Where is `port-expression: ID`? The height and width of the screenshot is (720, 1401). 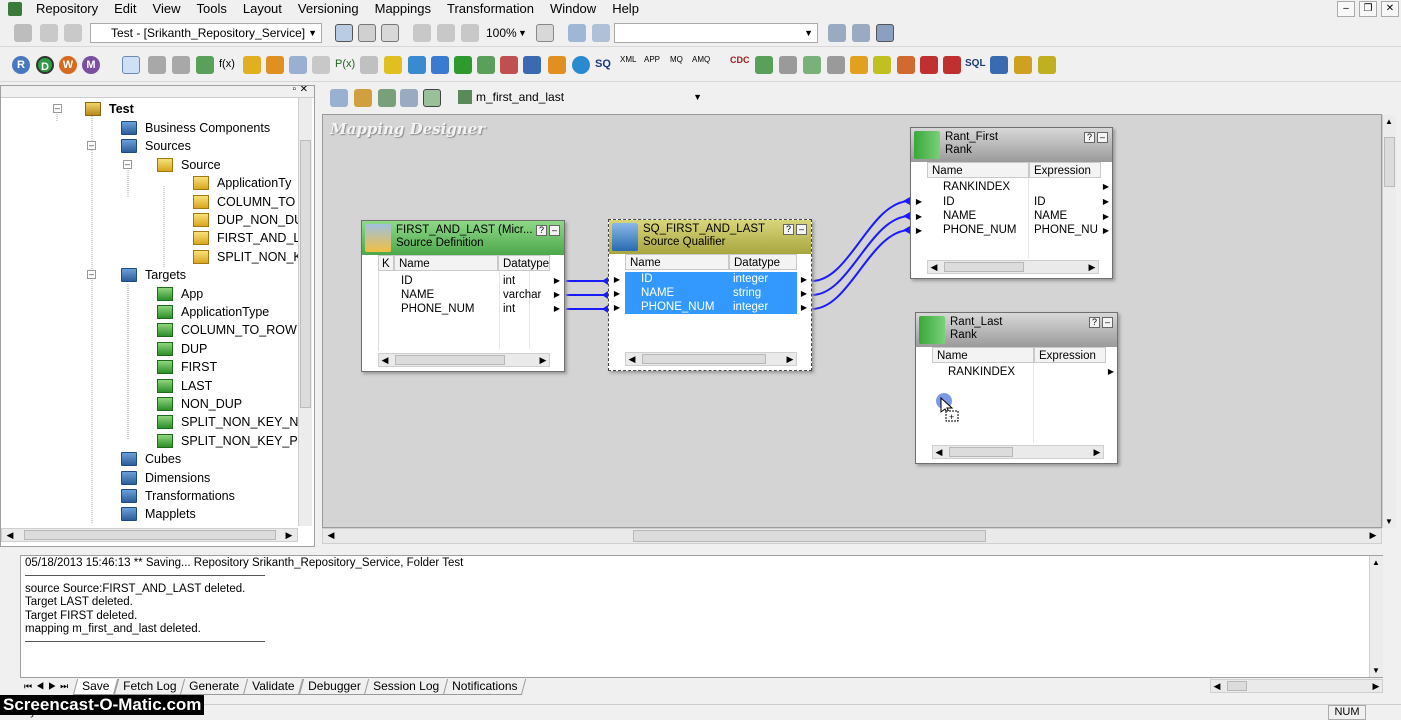 port-expression: ID is located at coordinates (1040, 202).